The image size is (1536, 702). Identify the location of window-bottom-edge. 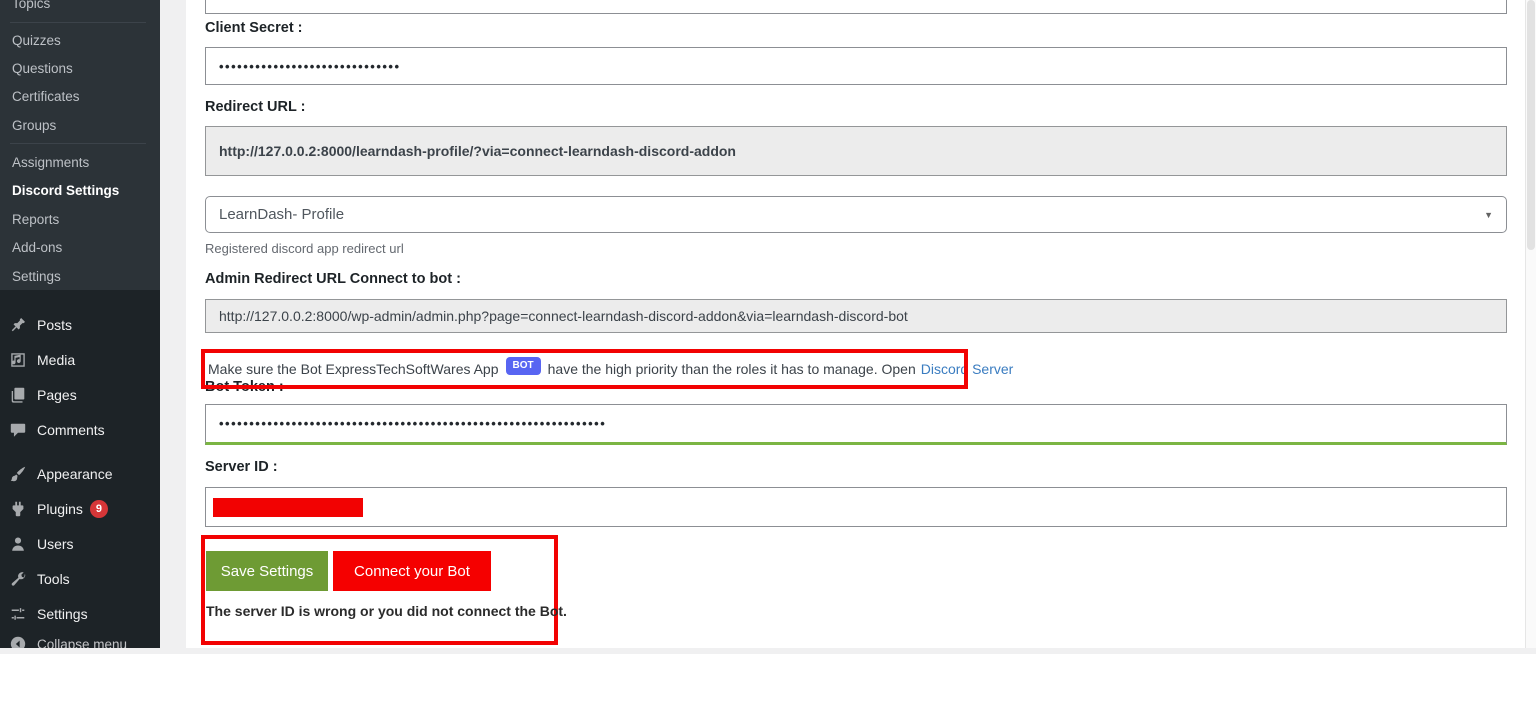
(768, 651).